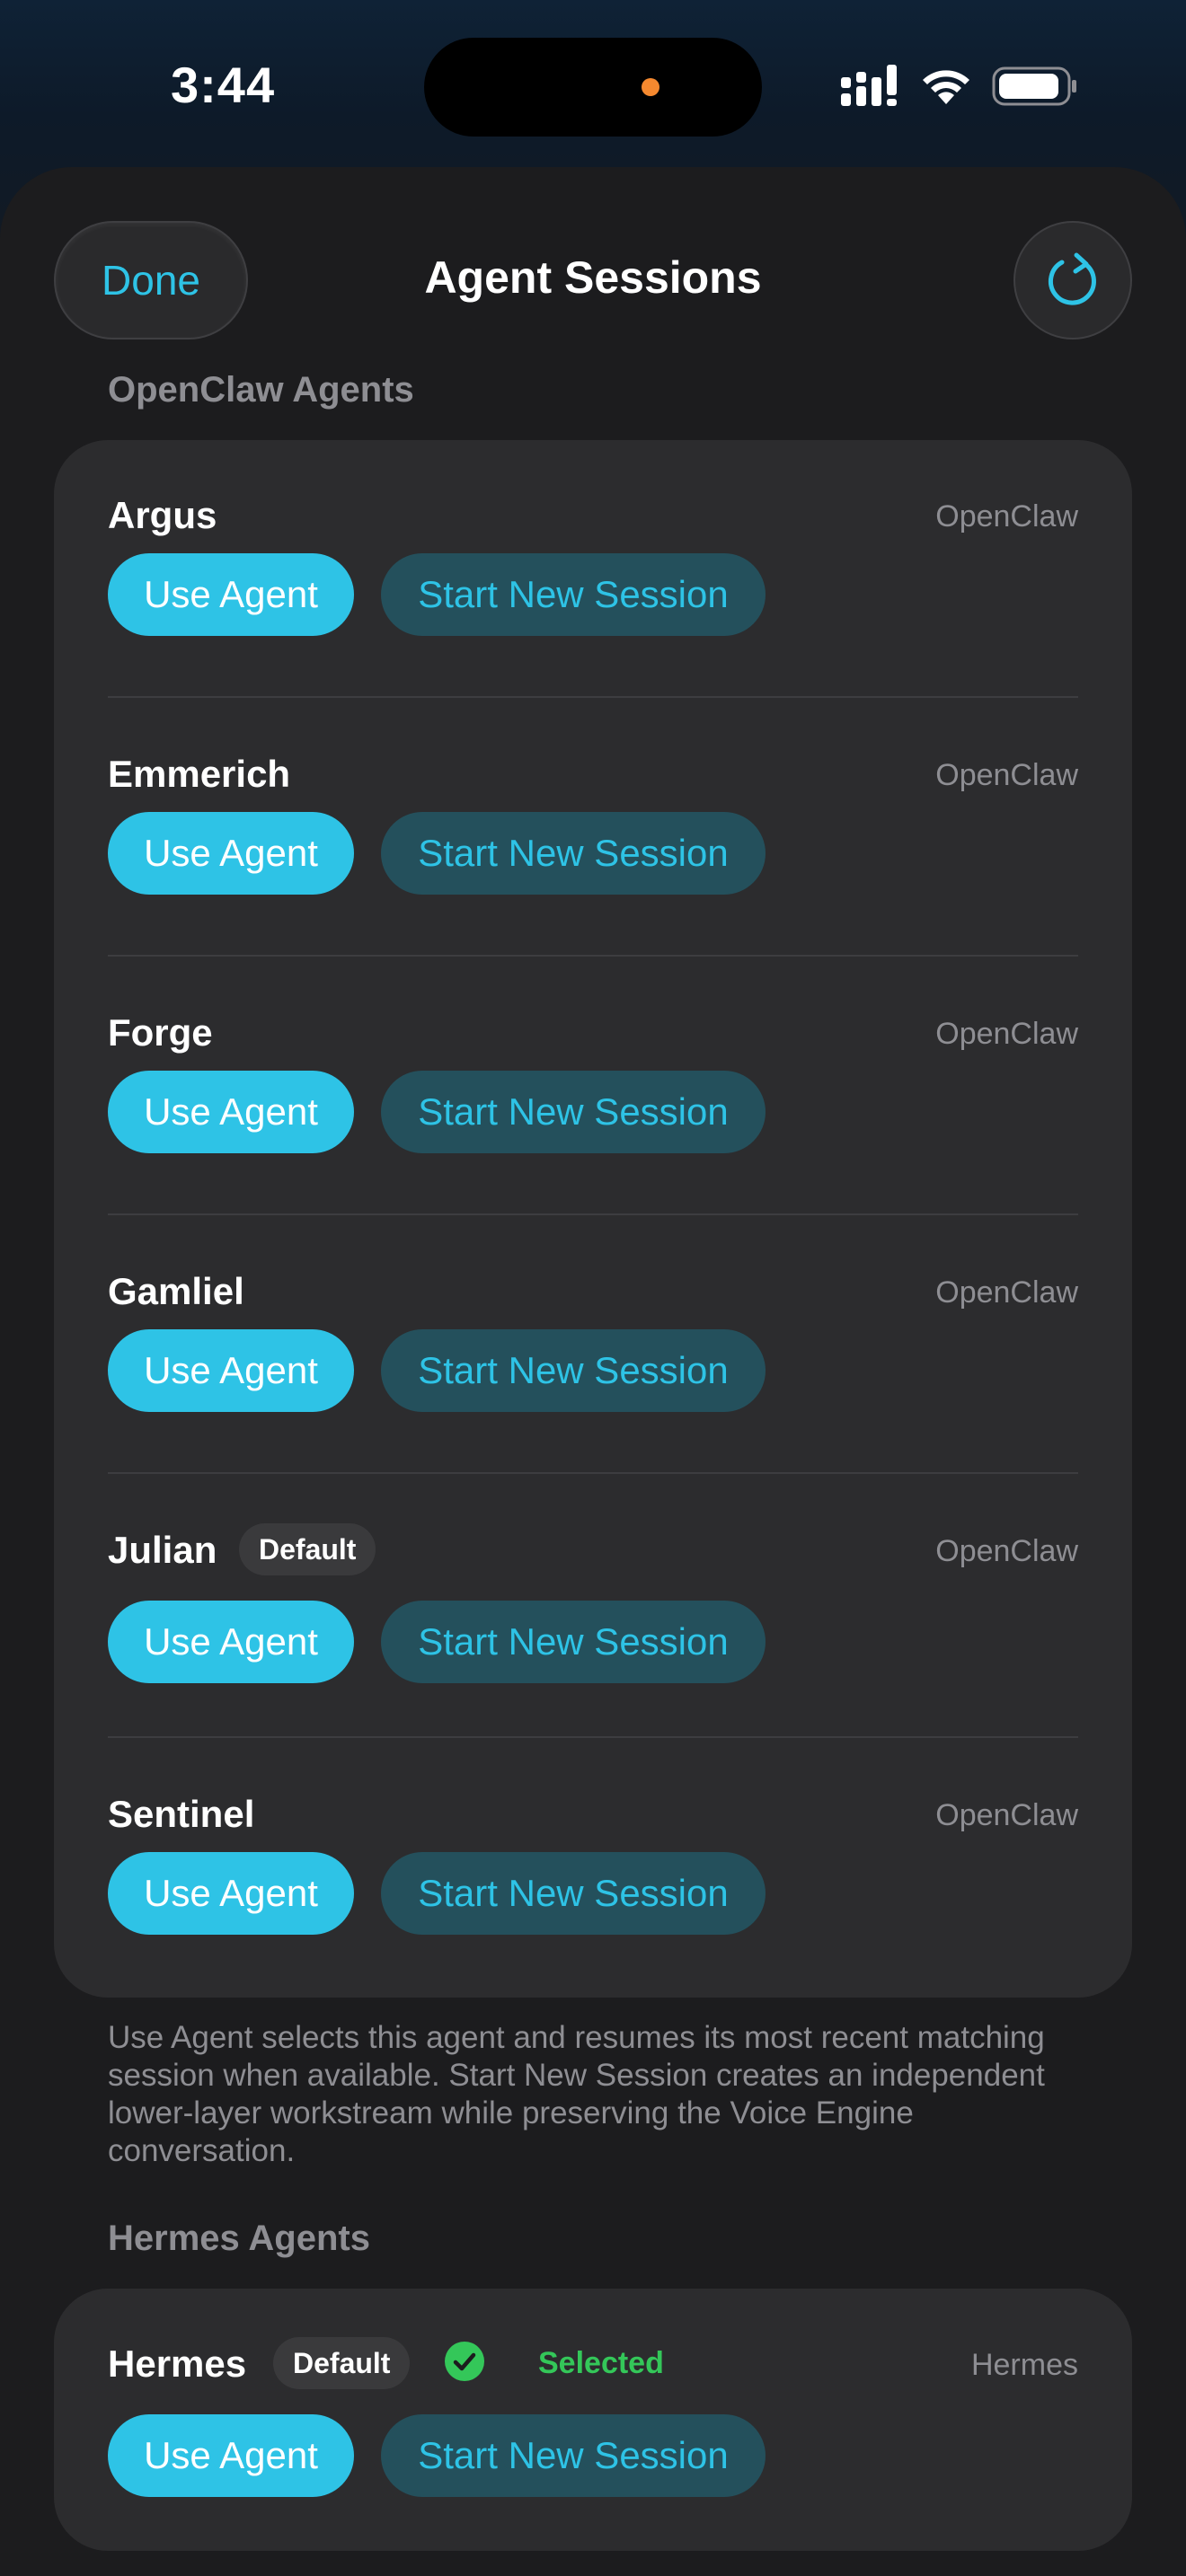 Image resolution: width=1186 pixels, height=2576 pixels. What do you see at coordinates (946, 87) in the screenshot?
I see `wifi-icon` at bounding box center [946, 87].